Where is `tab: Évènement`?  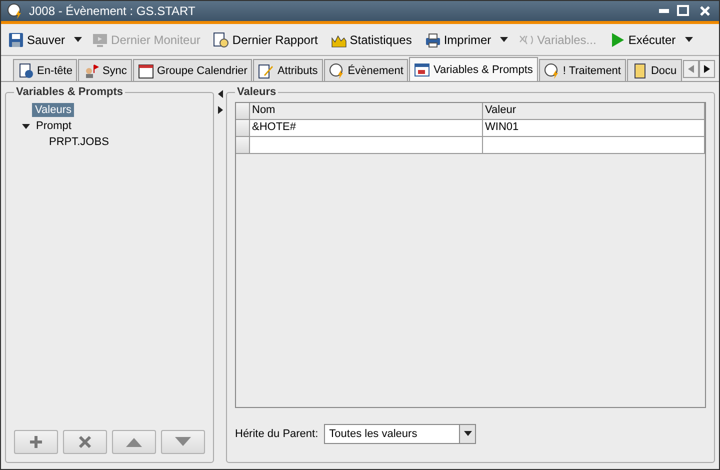 tab: Évènement is located at coordinates (366, 70).